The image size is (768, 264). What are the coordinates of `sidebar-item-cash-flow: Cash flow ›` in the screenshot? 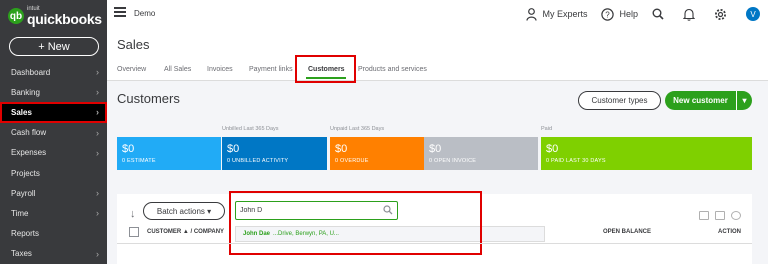 It's located at (53, 133).